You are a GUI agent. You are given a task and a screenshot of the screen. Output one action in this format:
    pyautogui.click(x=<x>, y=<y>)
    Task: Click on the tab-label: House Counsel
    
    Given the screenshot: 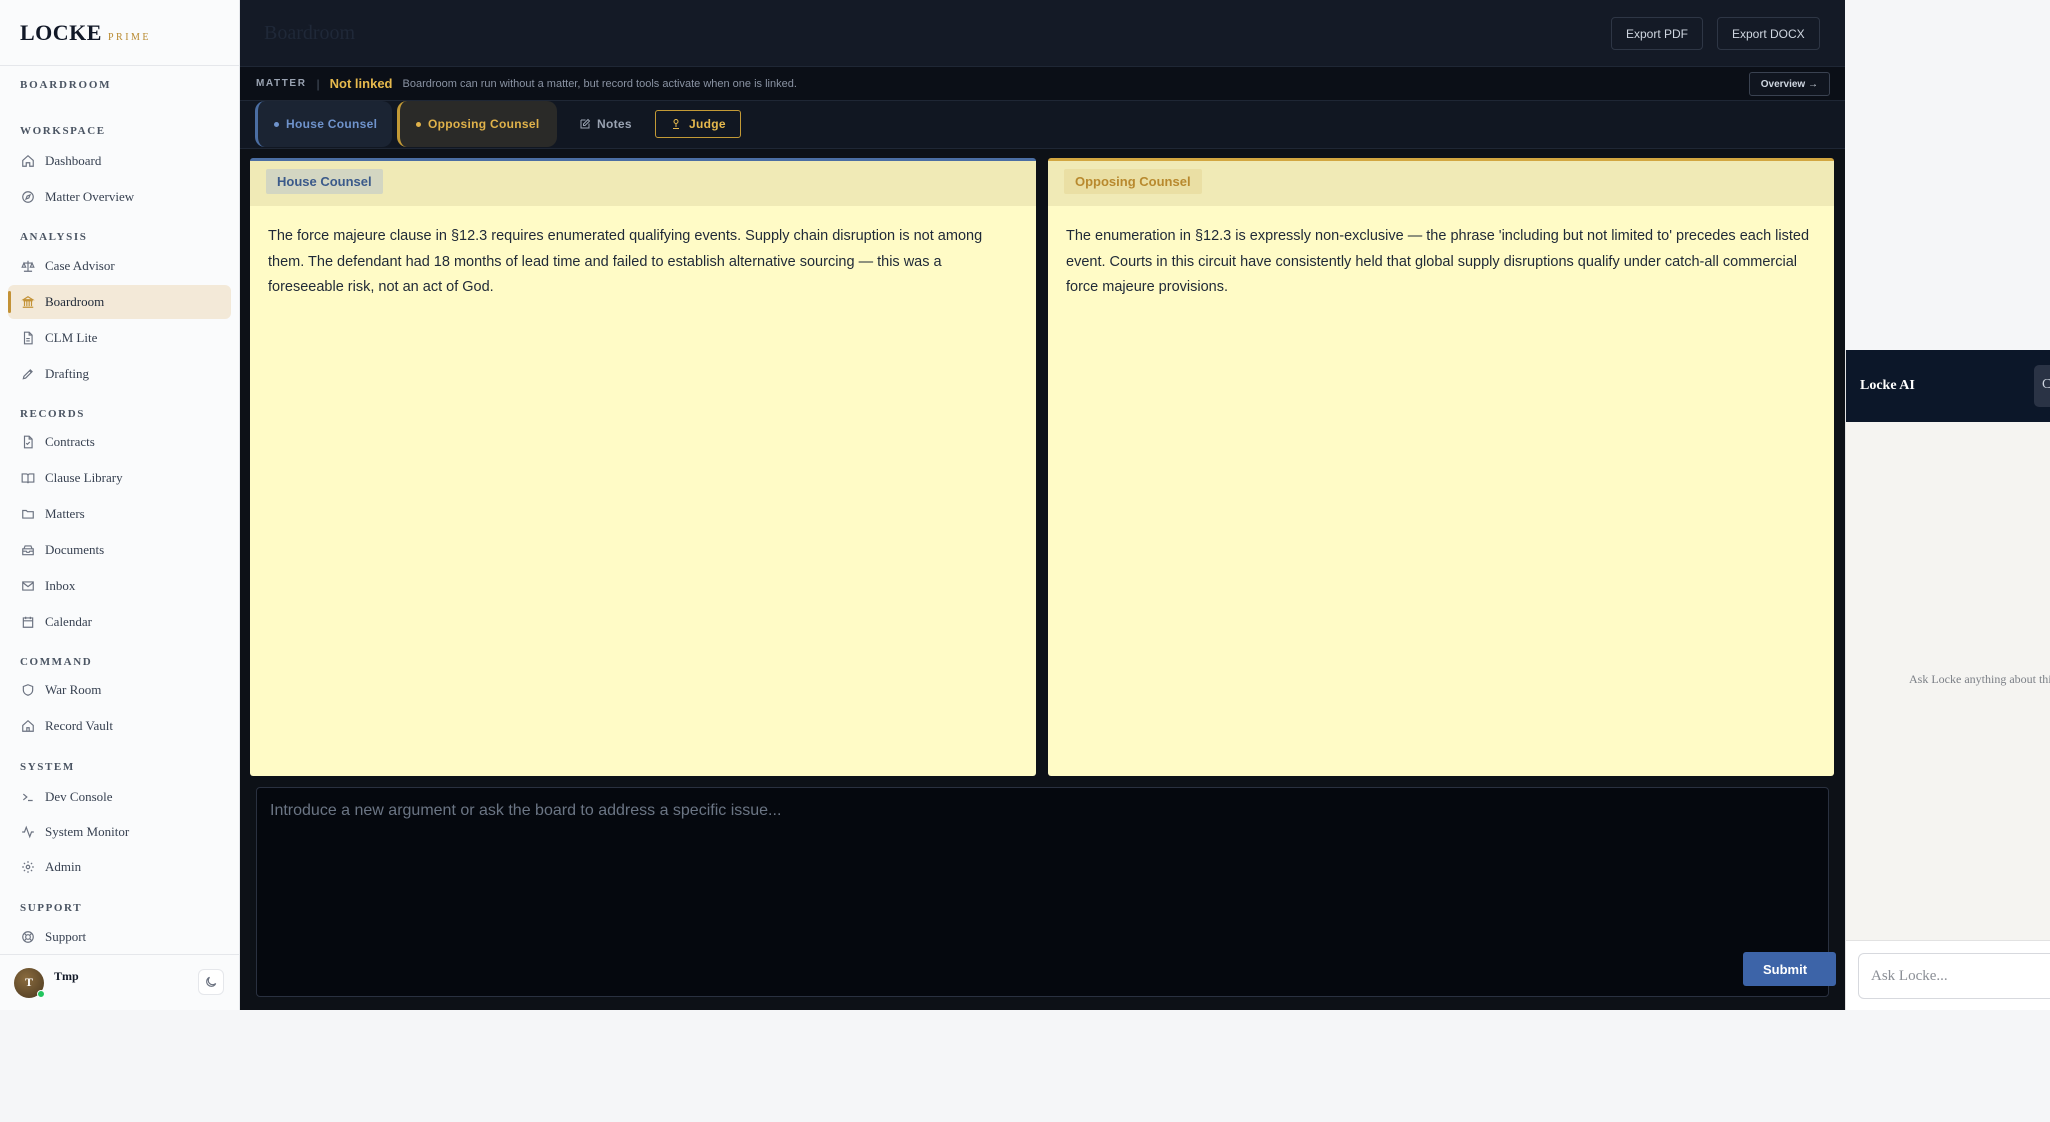 What is the action you would take?
    pyautogui.click(x=332, y=124)
    